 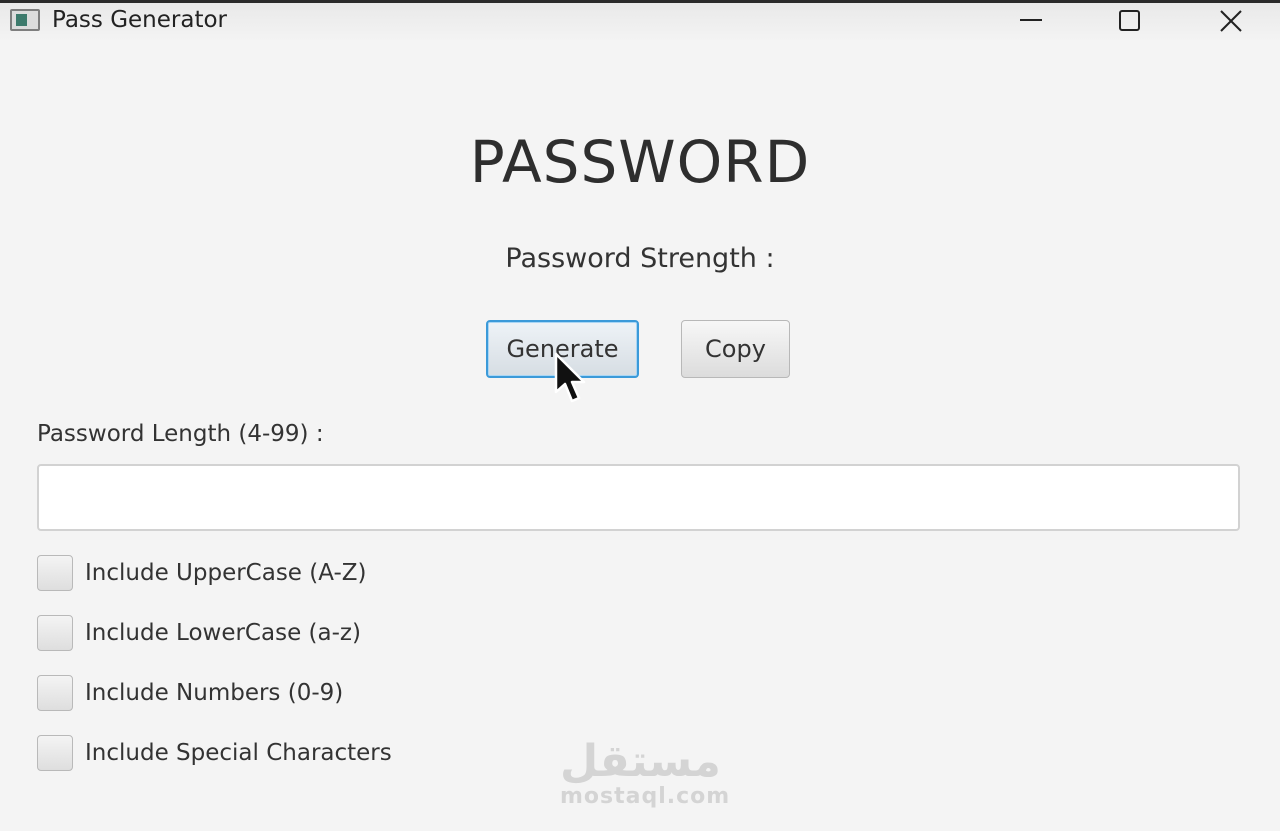 What do you see at coordinates (55, 753) in the screenshot?
I see `special-checkbox` at bounding box center [55, 753].